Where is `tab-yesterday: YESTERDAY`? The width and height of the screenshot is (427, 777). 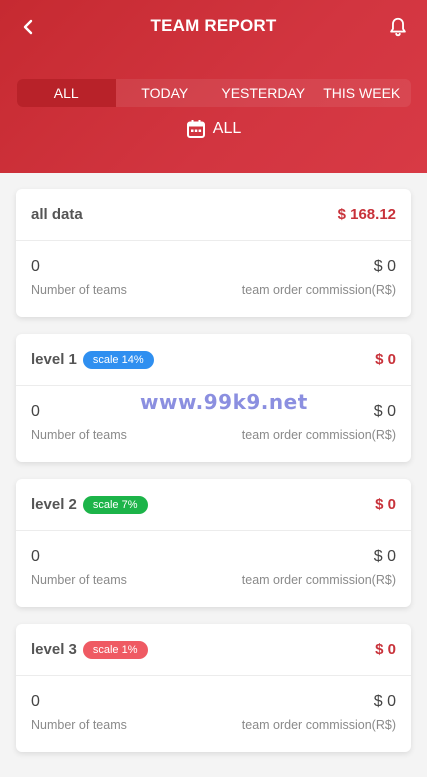 tab-yesterday: YESTERDAY is located at coordinates (263, 93).